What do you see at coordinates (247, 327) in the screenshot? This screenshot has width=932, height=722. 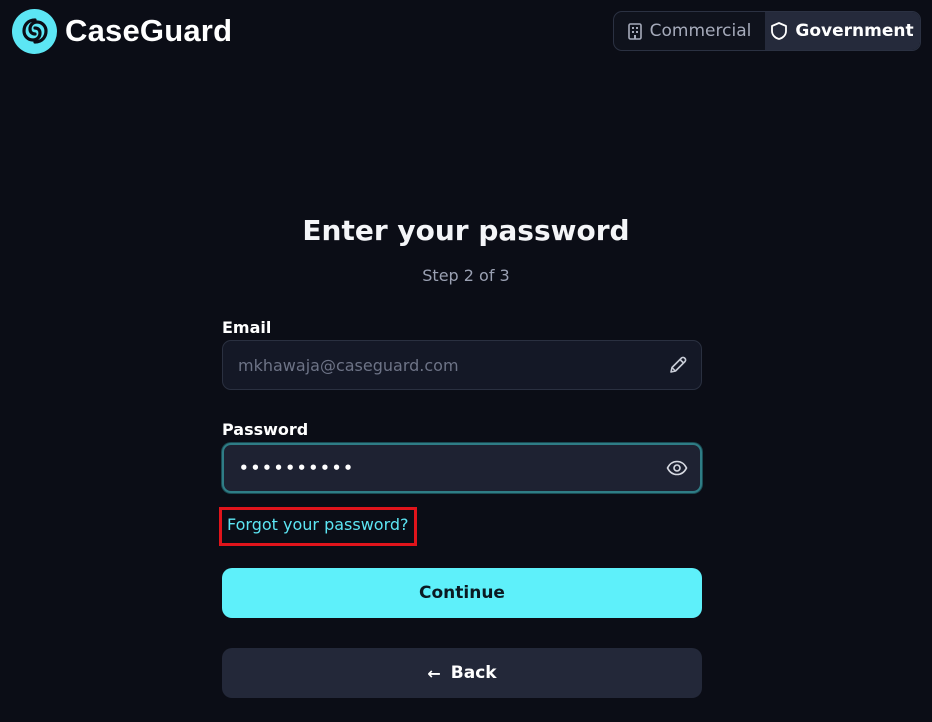 I see `email-label: Email` at bounding box center [247, 327].